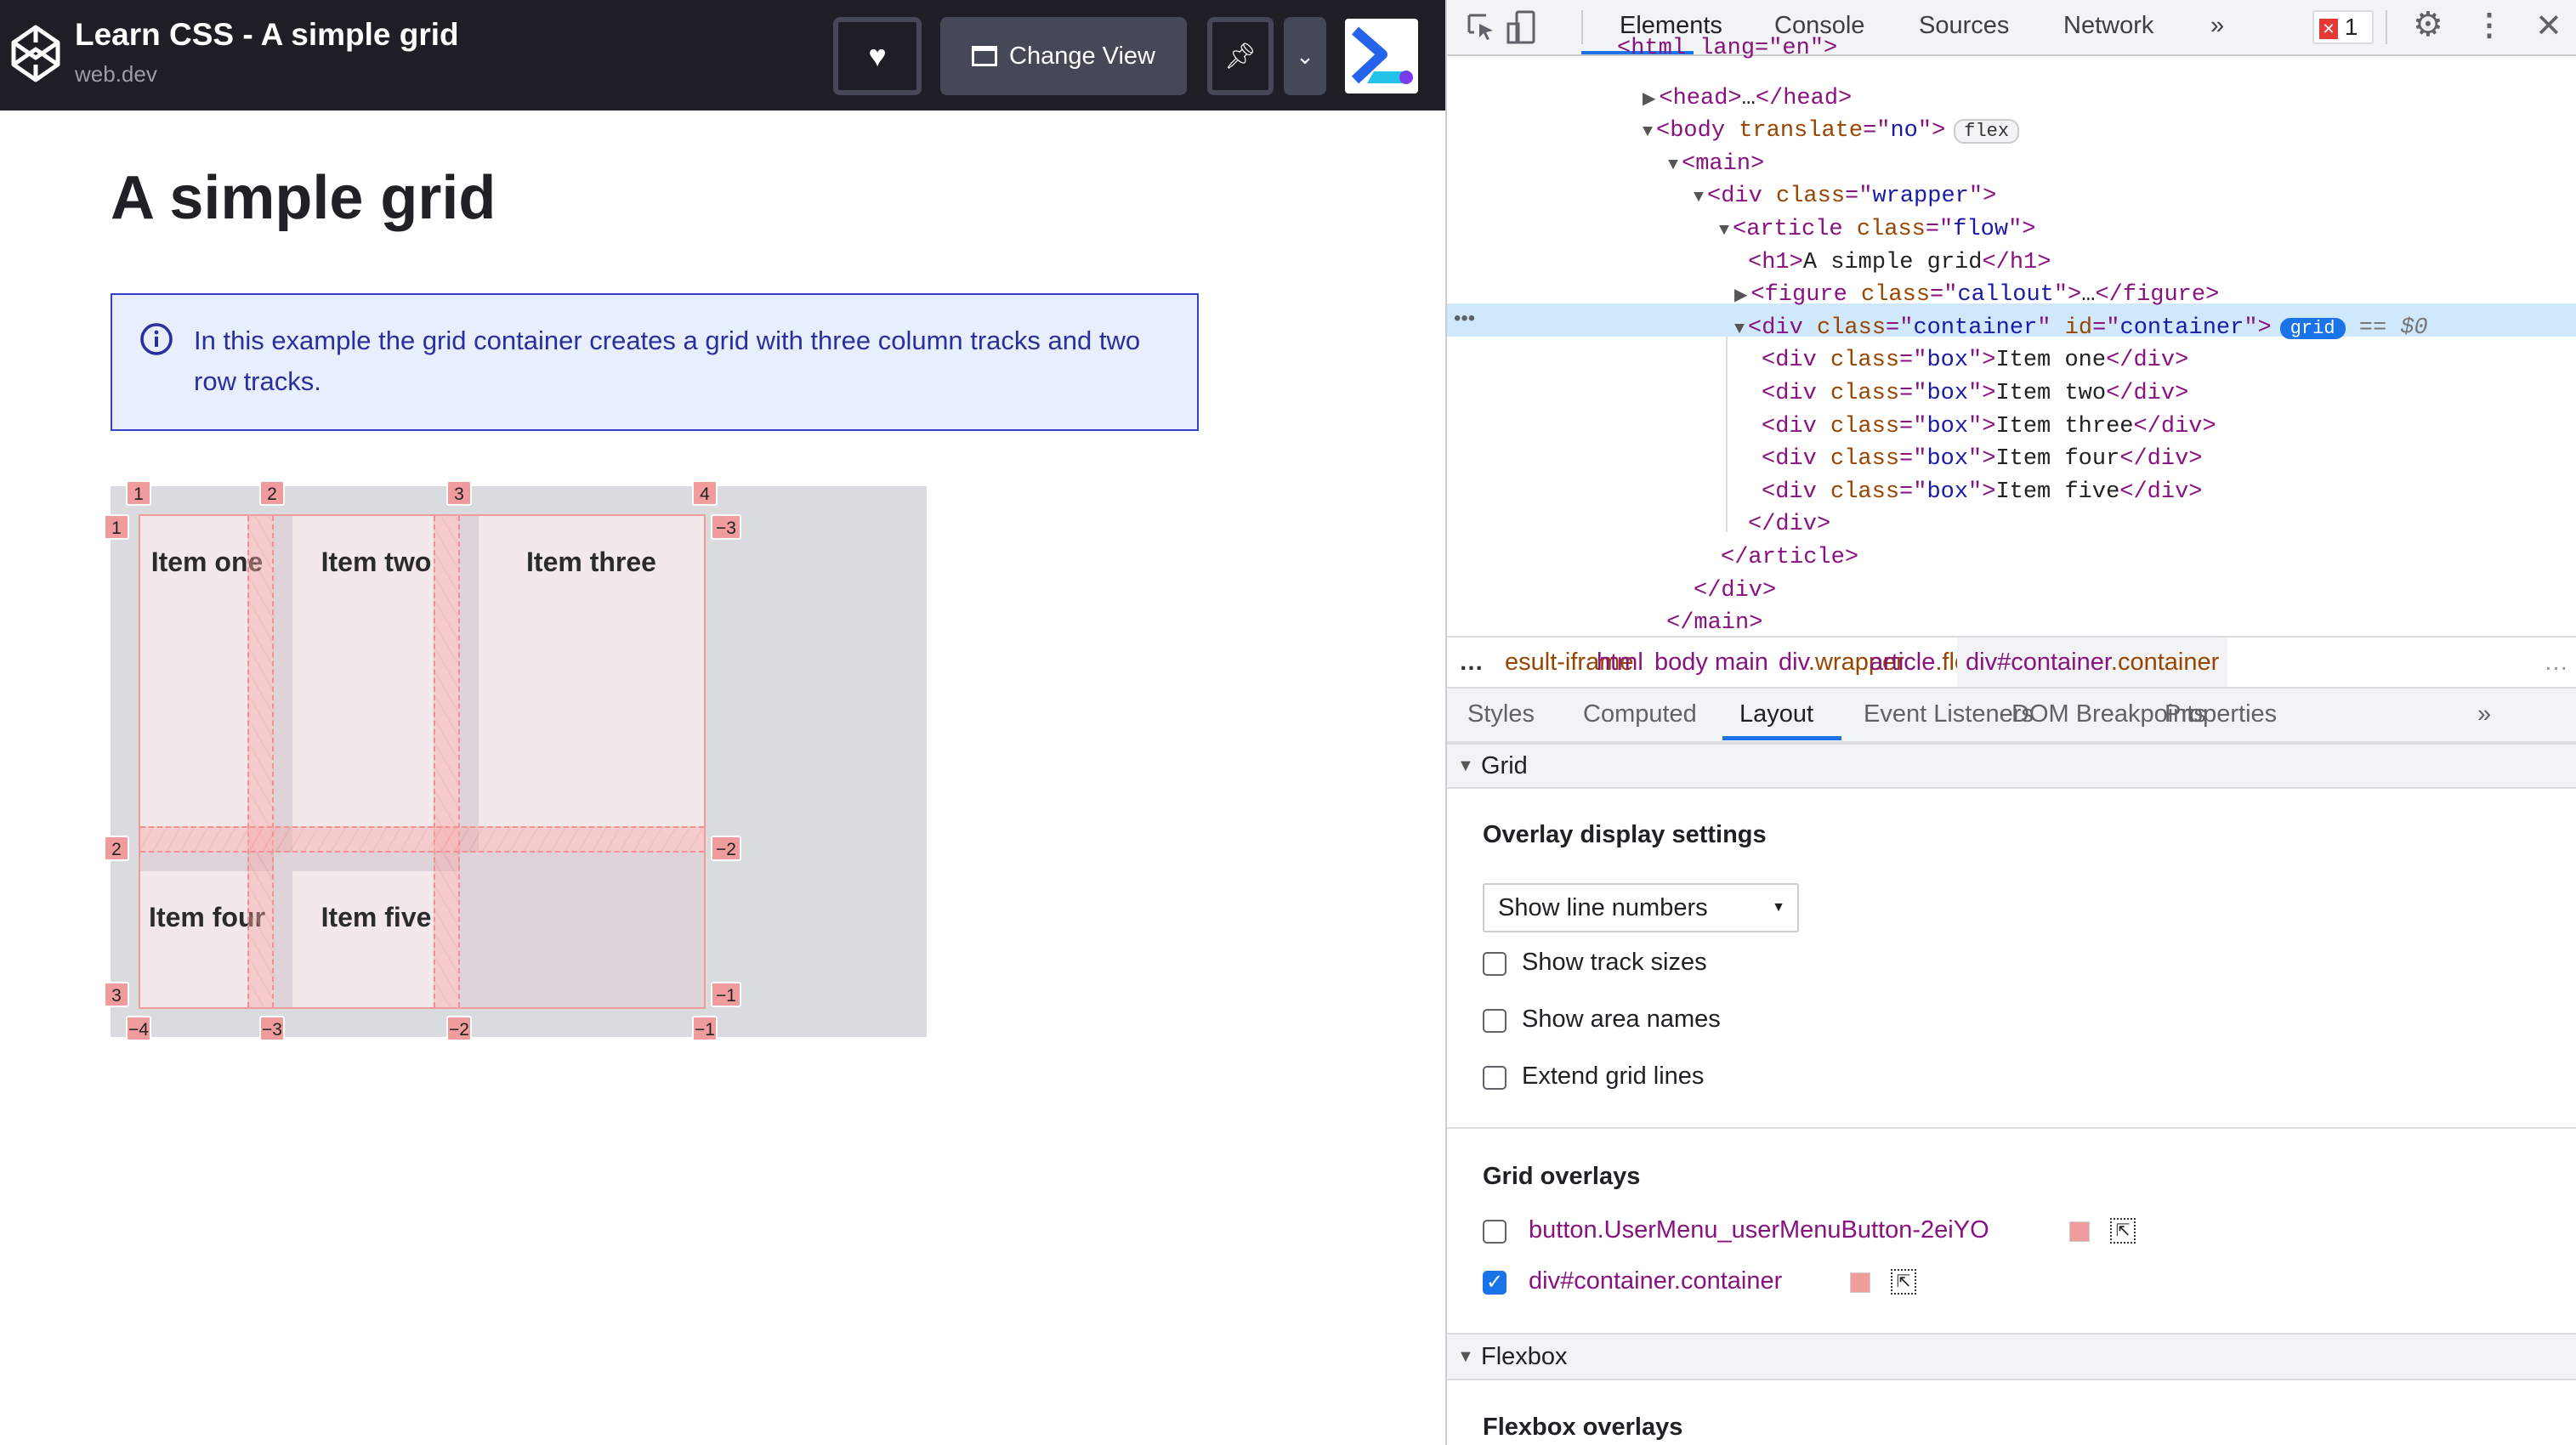  Describe the element at coordinates (1495, 1283) in the screenshot. I see `overlay-checkbox: ✓` at that location.